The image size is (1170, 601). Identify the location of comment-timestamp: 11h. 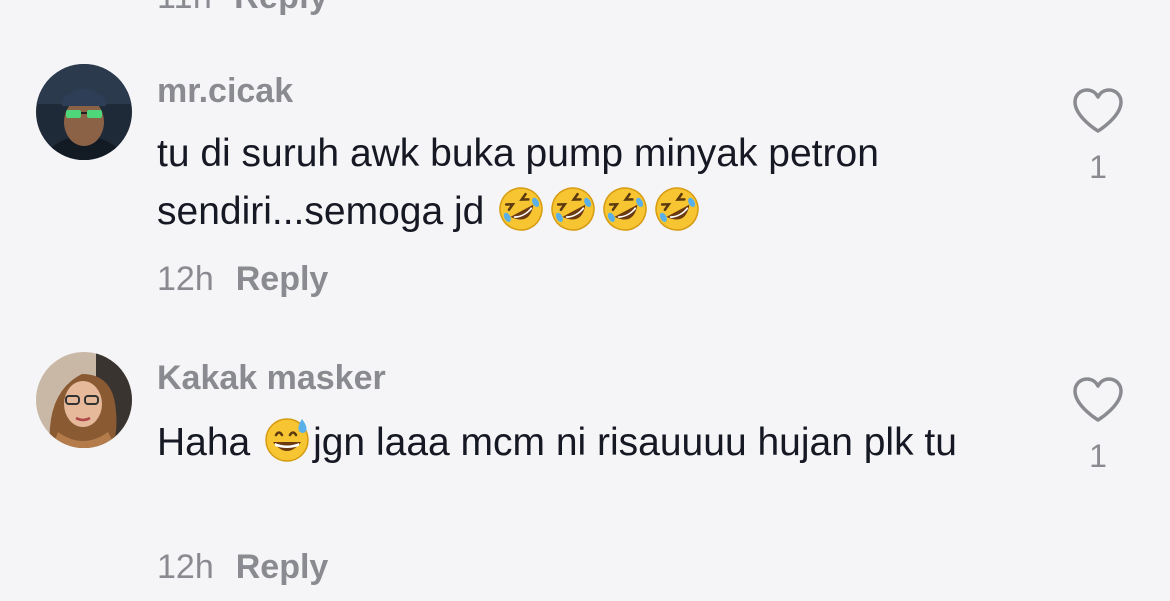
(184, 8).